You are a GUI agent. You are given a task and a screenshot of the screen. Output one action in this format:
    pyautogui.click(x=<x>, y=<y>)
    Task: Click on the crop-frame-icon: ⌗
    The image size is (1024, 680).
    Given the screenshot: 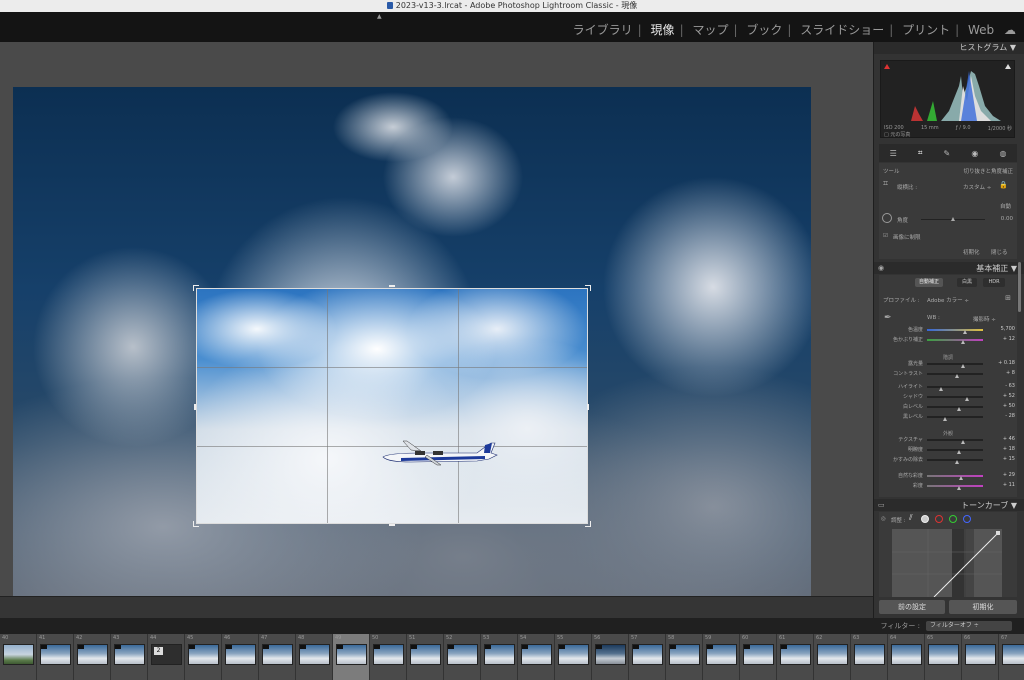 What is the action you would take?
    pyautogui.click(x=885, y=184)
    